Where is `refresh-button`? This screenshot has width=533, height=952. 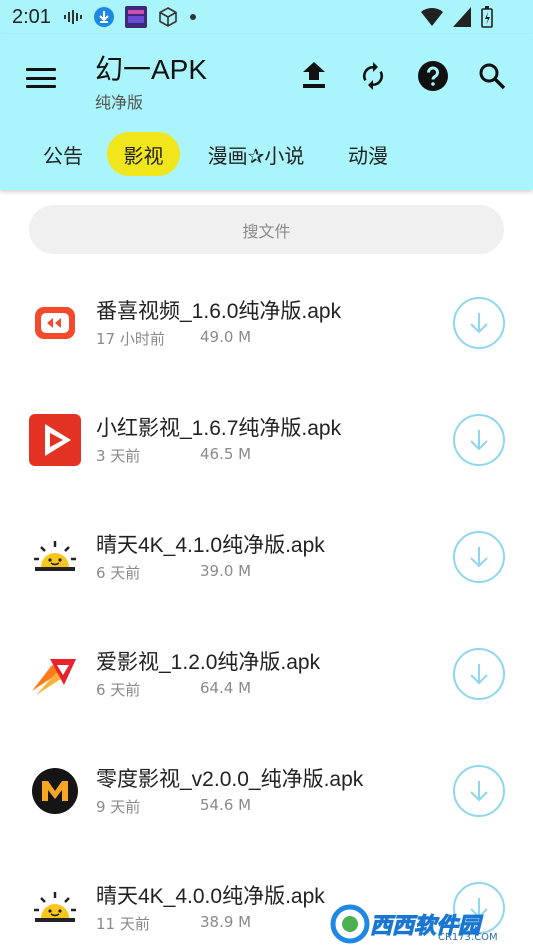 refresh-button is located at coordinates (373, 76).